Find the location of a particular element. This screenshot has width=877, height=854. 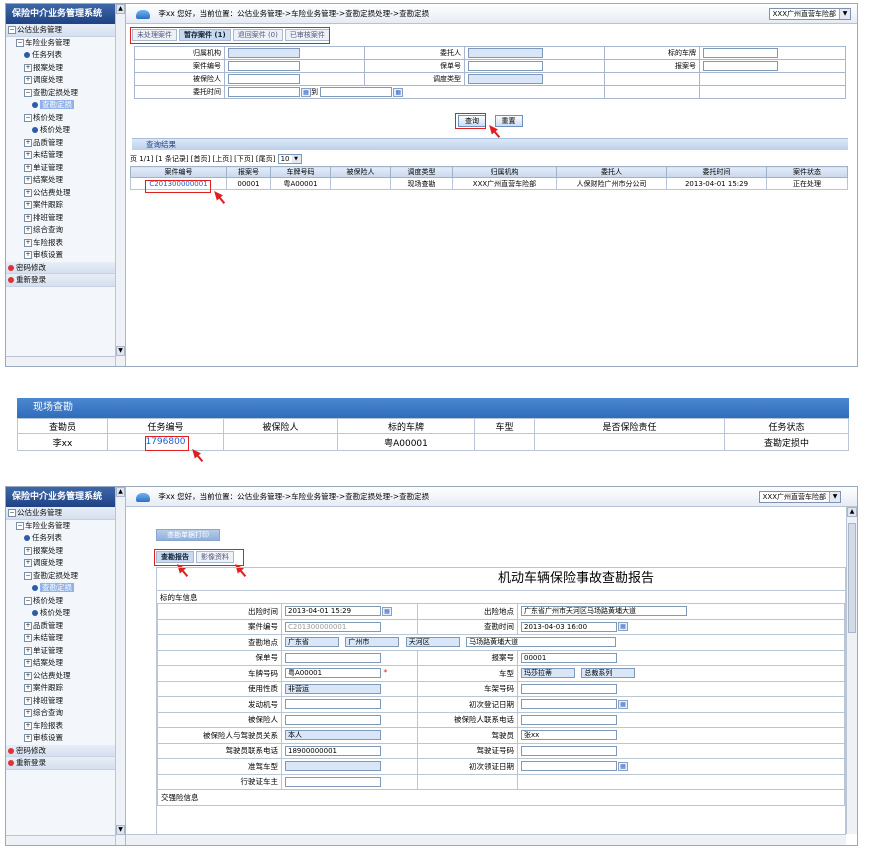

principal-input is located at coordinates (505, 53).